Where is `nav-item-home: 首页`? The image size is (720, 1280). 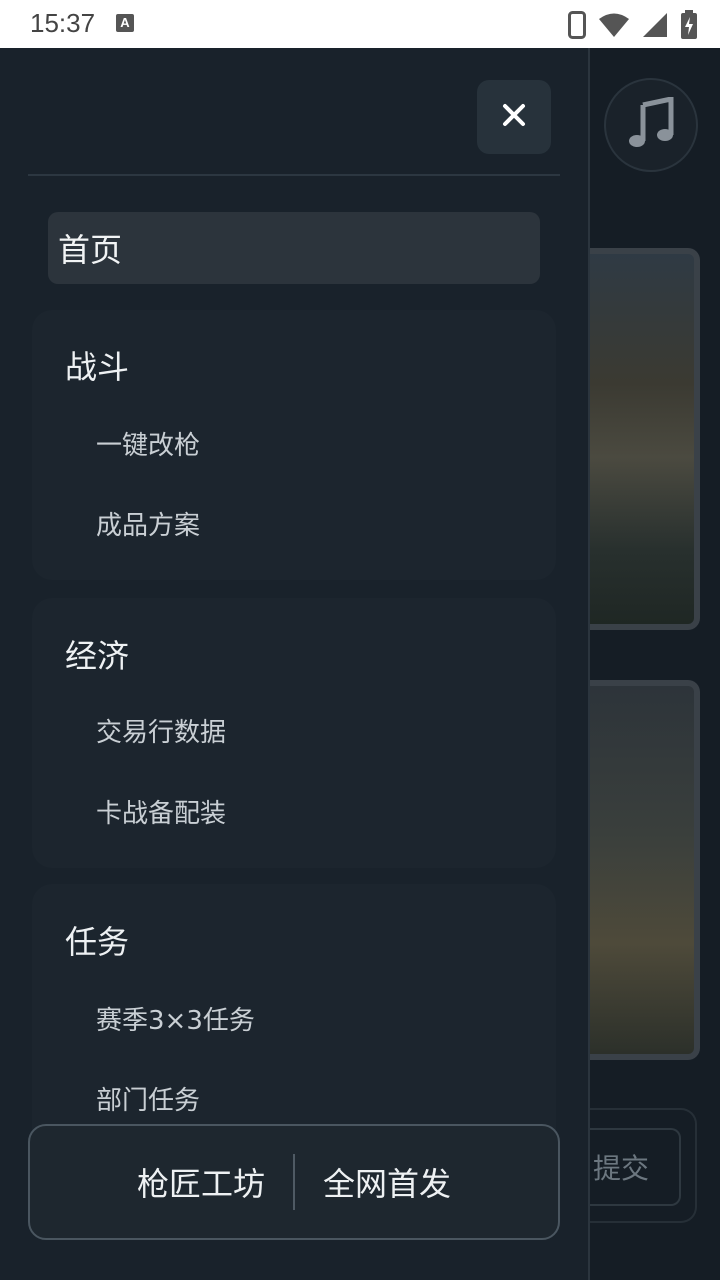 nav-item-home: 首页 is located at coordinates (294, 248).